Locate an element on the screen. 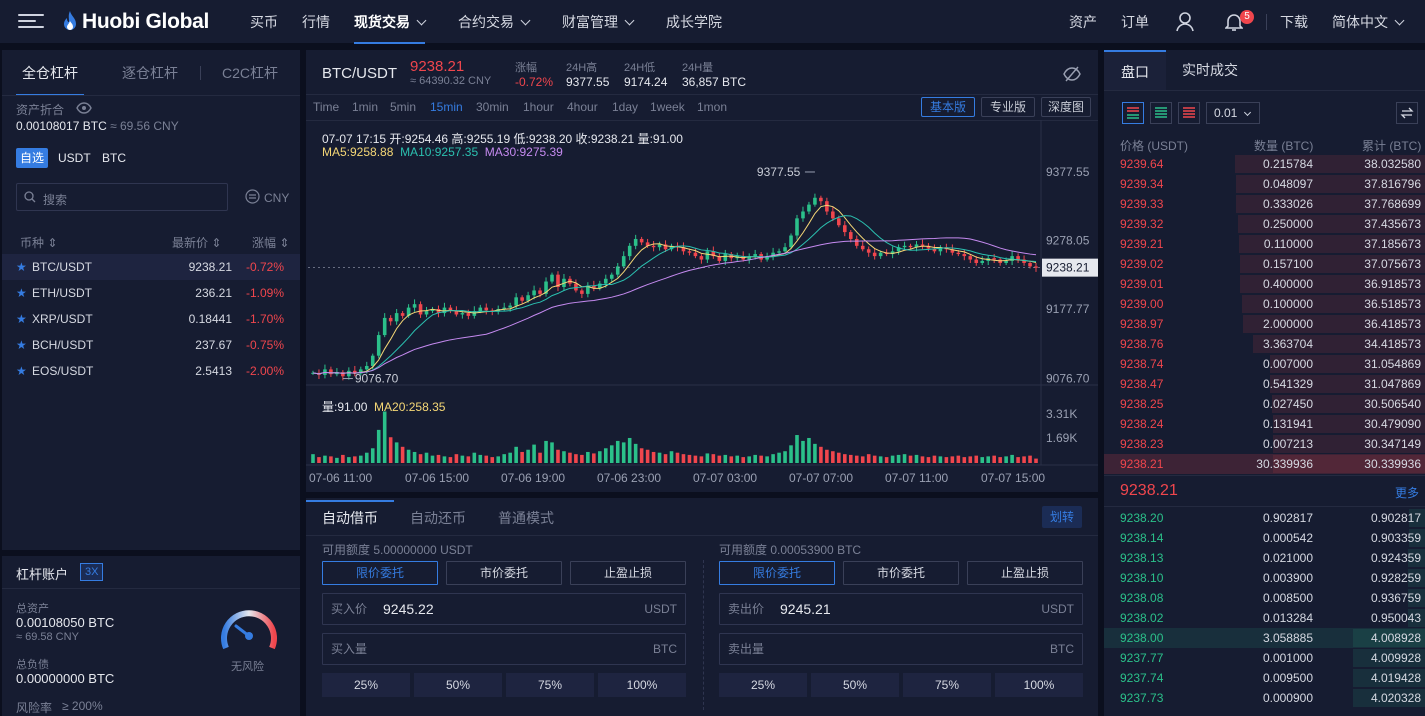  filter-btc: BTC is located at coordinates (114, 158).